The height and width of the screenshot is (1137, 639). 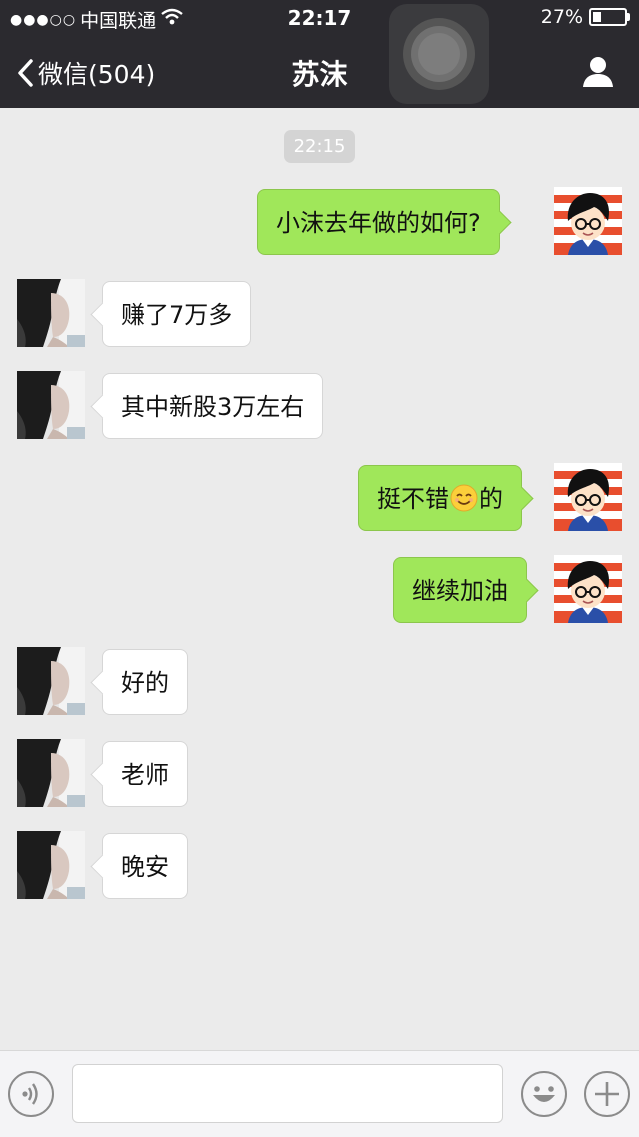 I want to click on emoji-button, so click(x=544, y=1094).